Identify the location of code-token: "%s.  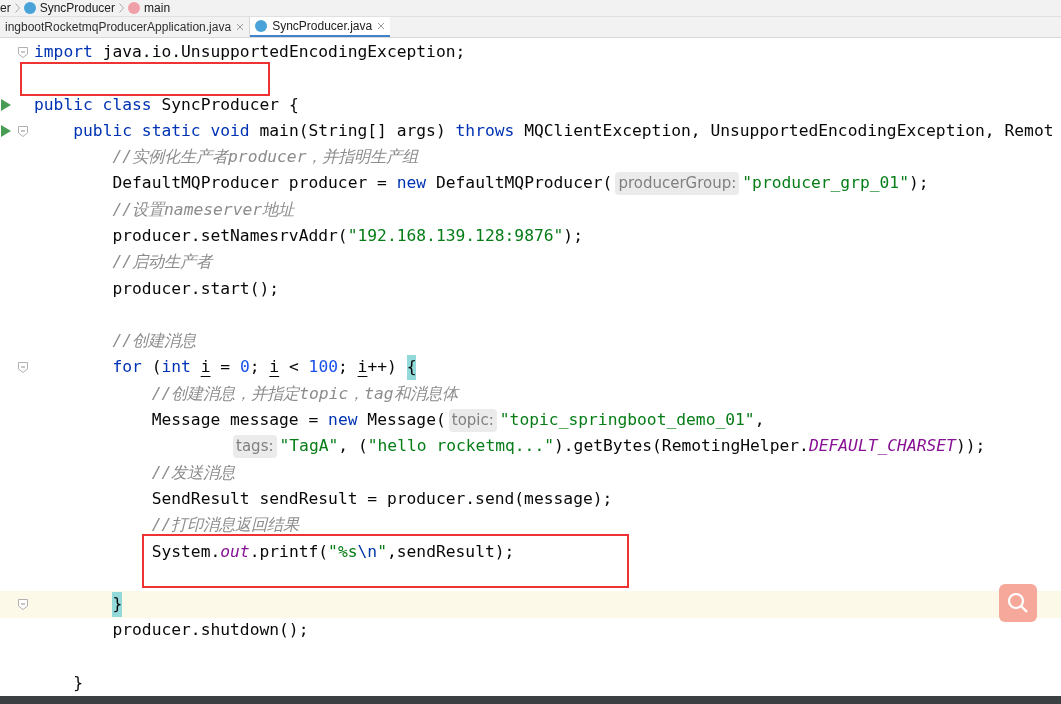
(343, 551).